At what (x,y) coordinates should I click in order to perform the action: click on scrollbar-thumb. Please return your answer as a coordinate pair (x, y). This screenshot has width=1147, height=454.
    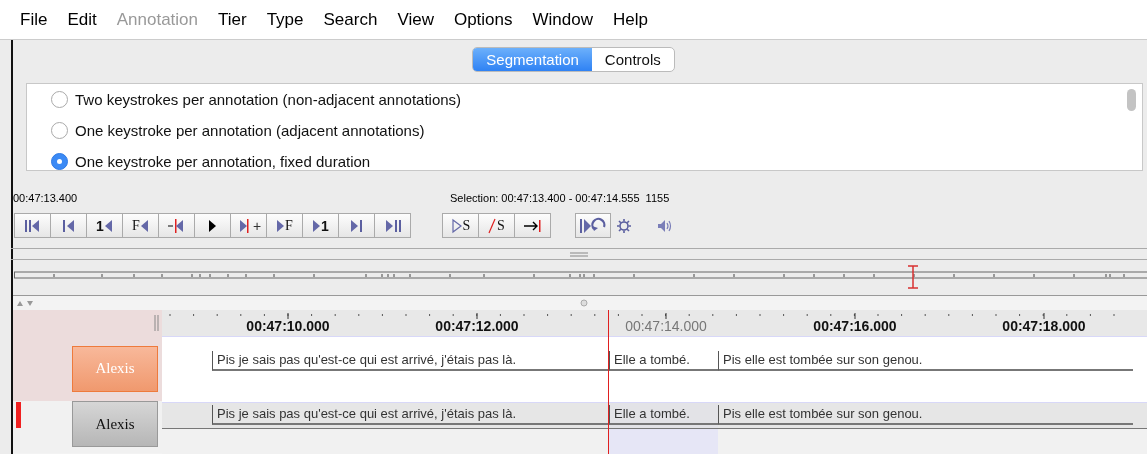
    Looking at the image, I should click on (1131, 100).